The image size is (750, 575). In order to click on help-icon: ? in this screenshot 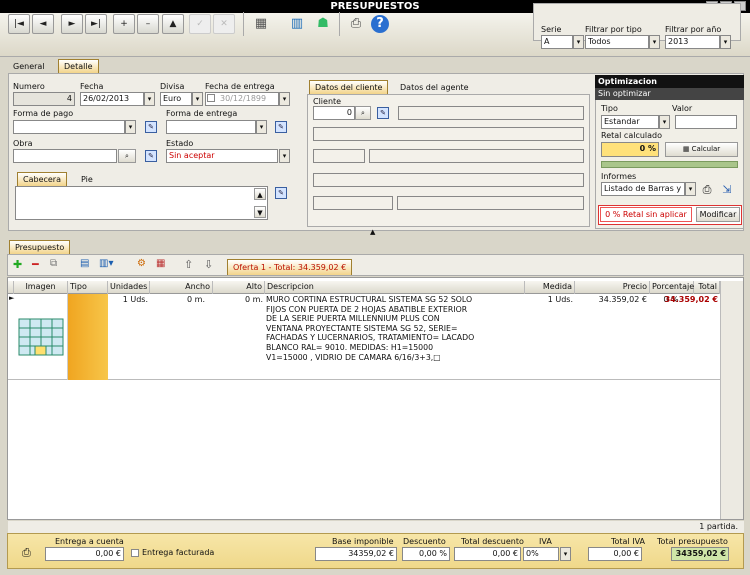, I will do `click(380, 24)`.